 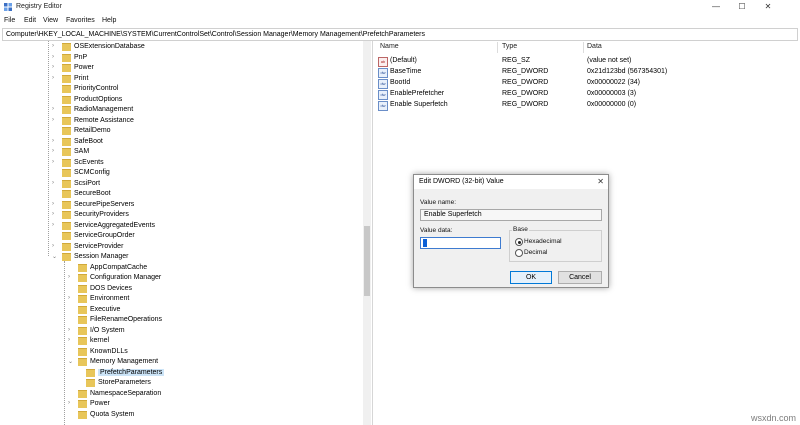 What do you see at coordinates (367, 261) in the screenshot?
I see `scrollbar-thumb` at bounding box center [367, 261].